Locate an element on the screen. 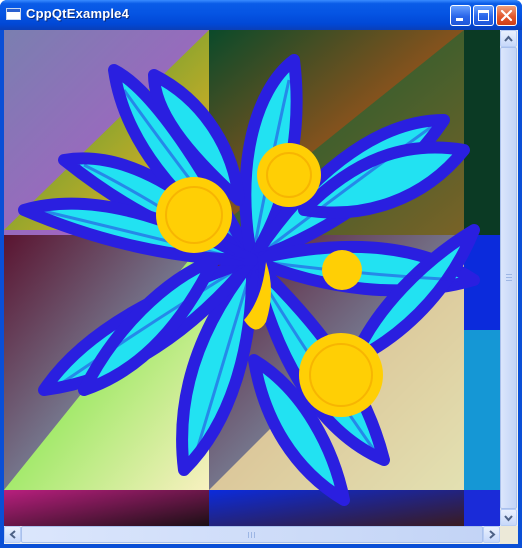 The width and height of the screenshot is (522, 548). arrow-left-icon is located at coordinates (12, 534).